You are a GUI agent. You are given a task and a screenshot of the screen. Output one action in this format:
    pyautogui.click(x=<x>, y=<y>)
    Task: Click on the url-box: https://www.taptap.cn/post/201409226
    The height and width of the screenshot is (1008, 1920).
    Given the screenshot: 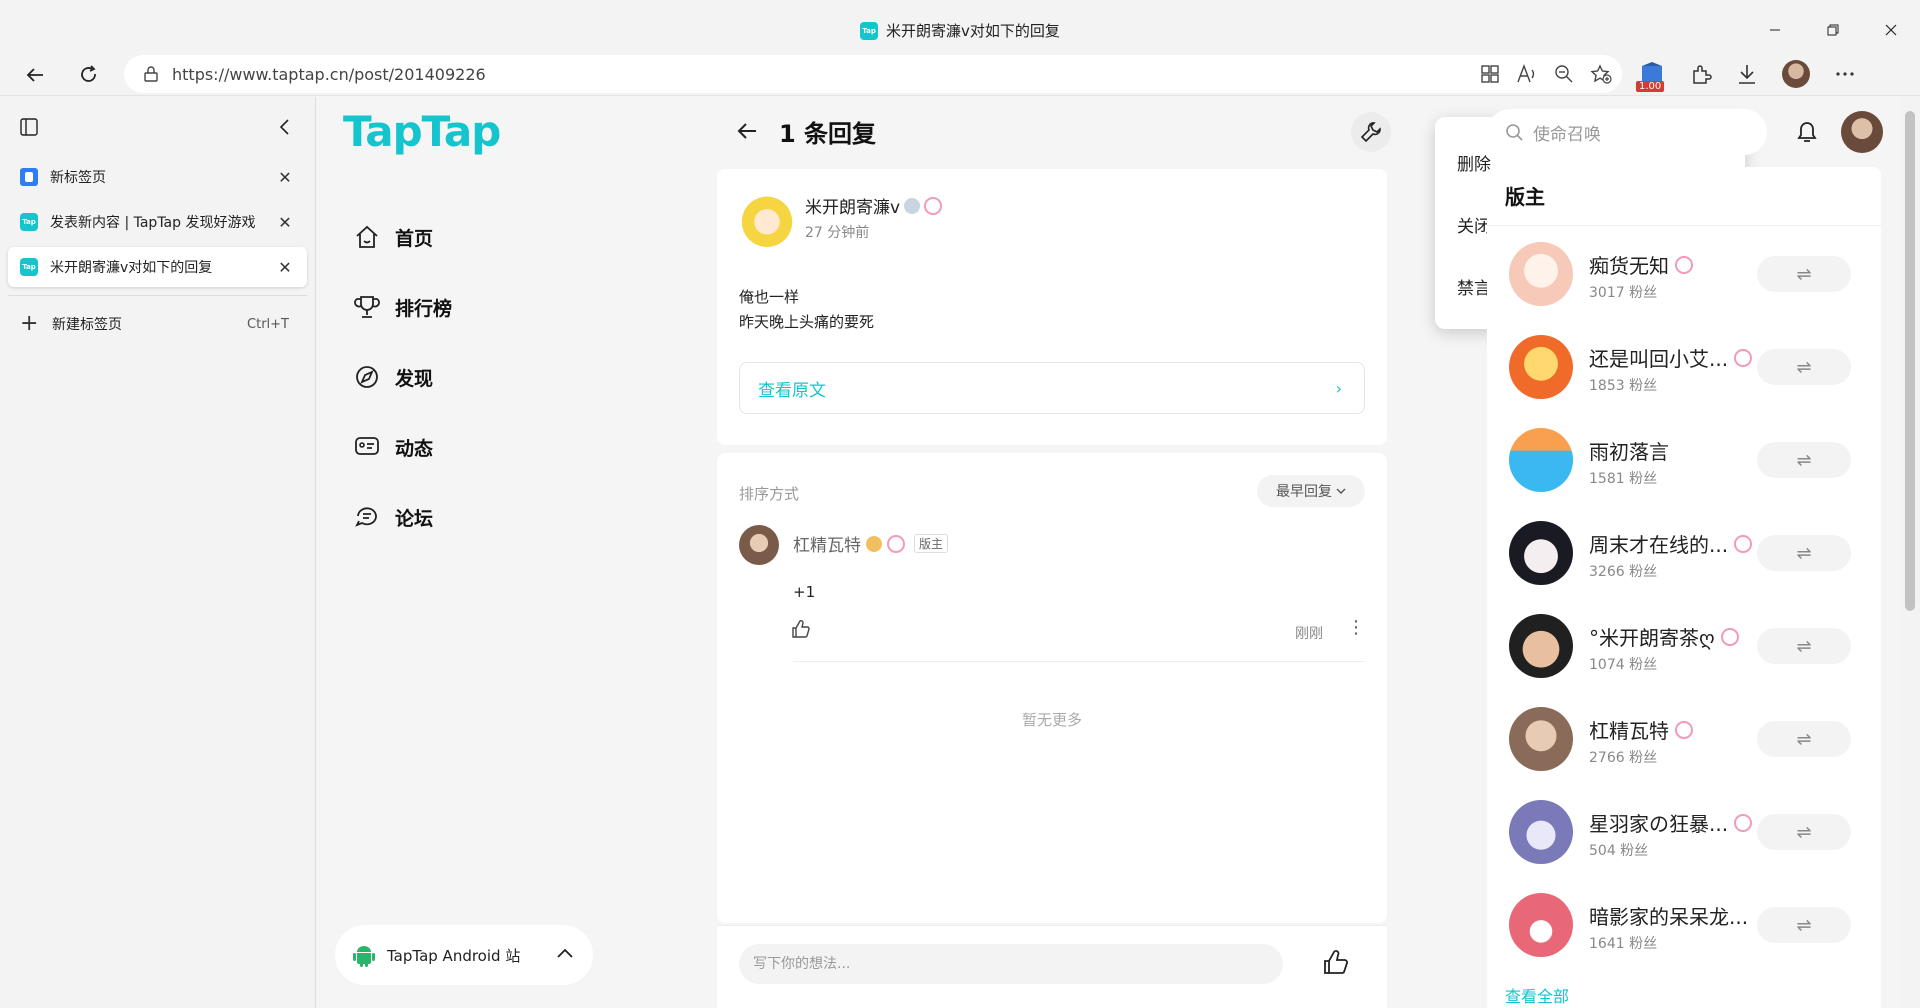 What is the action you would take?
    pyautogui.click(x=873, y=74)
    